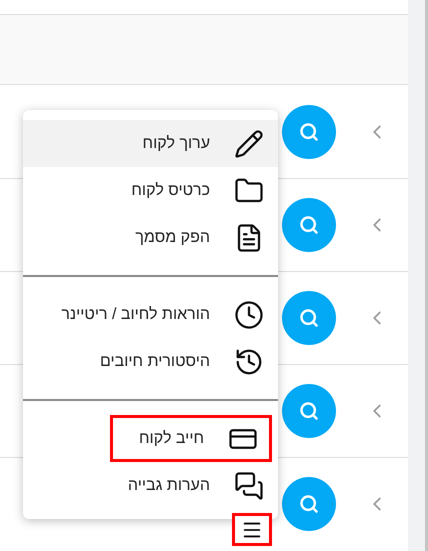 This screenshot has height=551, width=428. What do you see at coordinates (249, 315) in the screenshot?
I see `clock-icon` at bounding box center [249, 315].